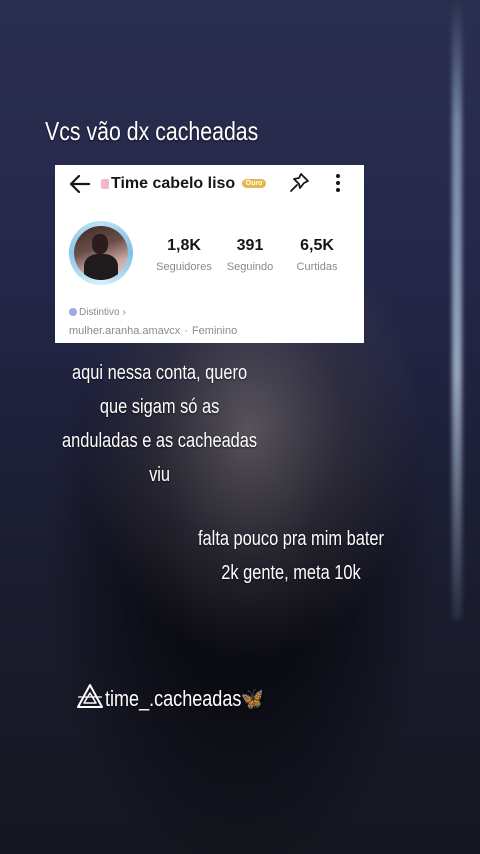 Image resolution: width=480 pixels, height=854 pixels. I want to click on avatar-photo, so click(101, 253).